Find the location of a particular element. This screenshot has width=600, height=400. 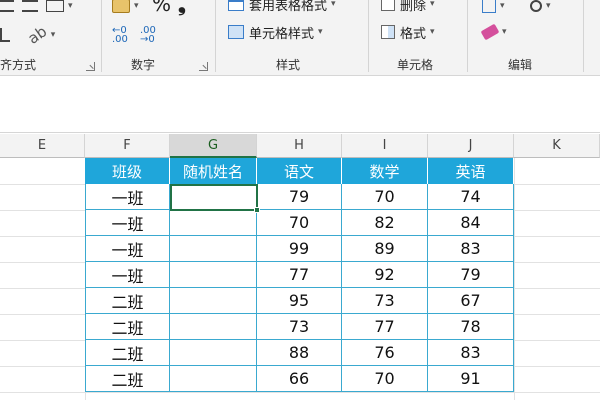

delete-icon is located at coordinates (388, 5).